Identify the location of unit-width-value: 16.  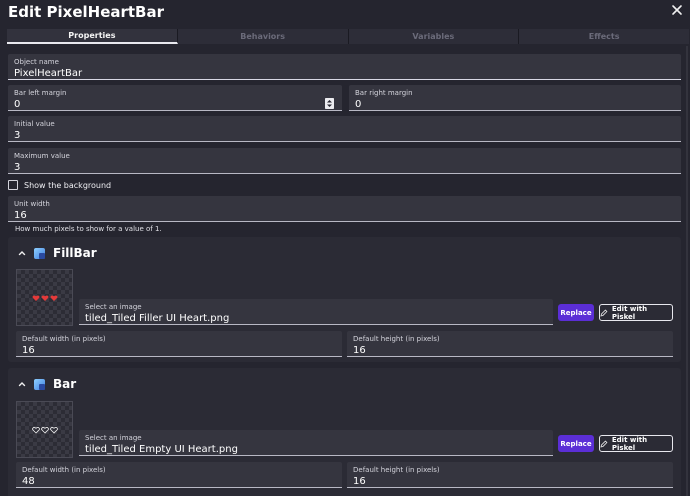
(20, 215).